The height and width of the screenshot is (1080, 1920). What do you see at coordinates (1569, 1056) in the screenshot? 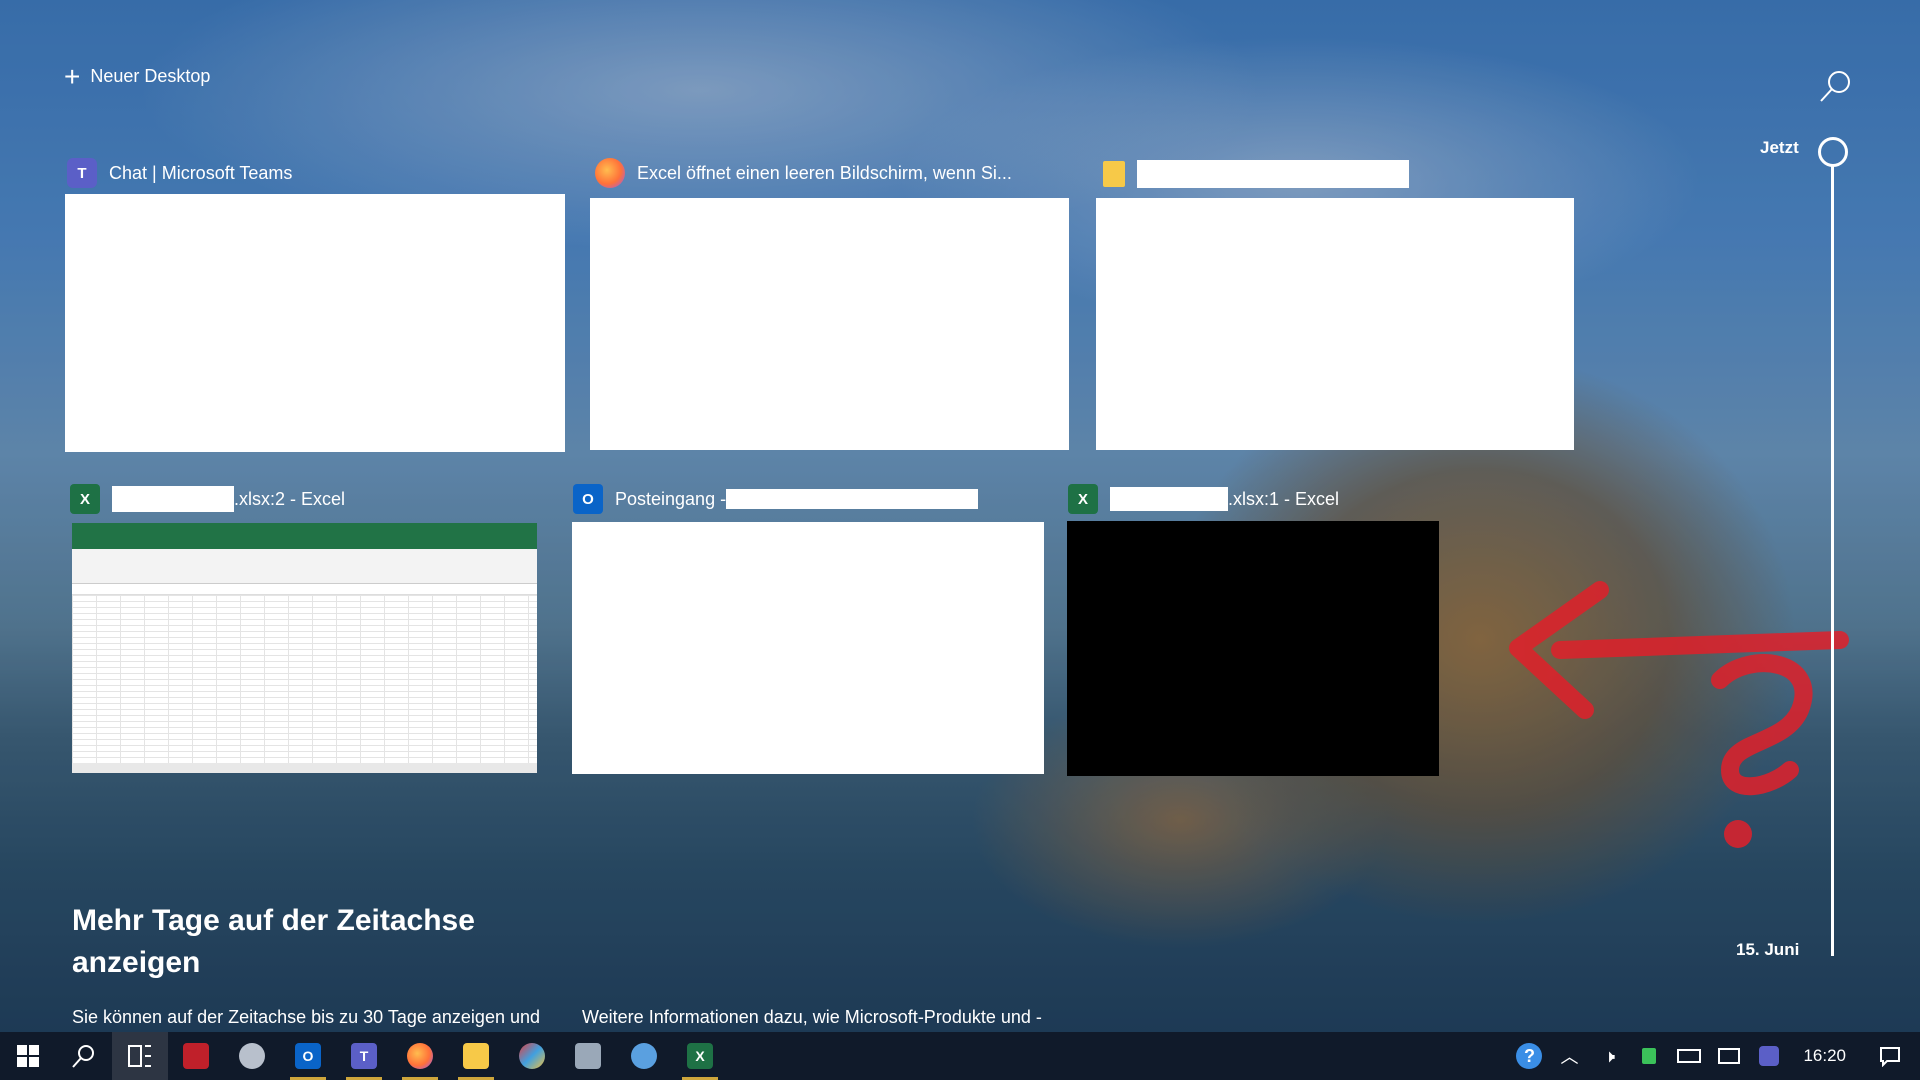
I see `chevron-up-icon: ︿` at bounding box center [1569, 1056].